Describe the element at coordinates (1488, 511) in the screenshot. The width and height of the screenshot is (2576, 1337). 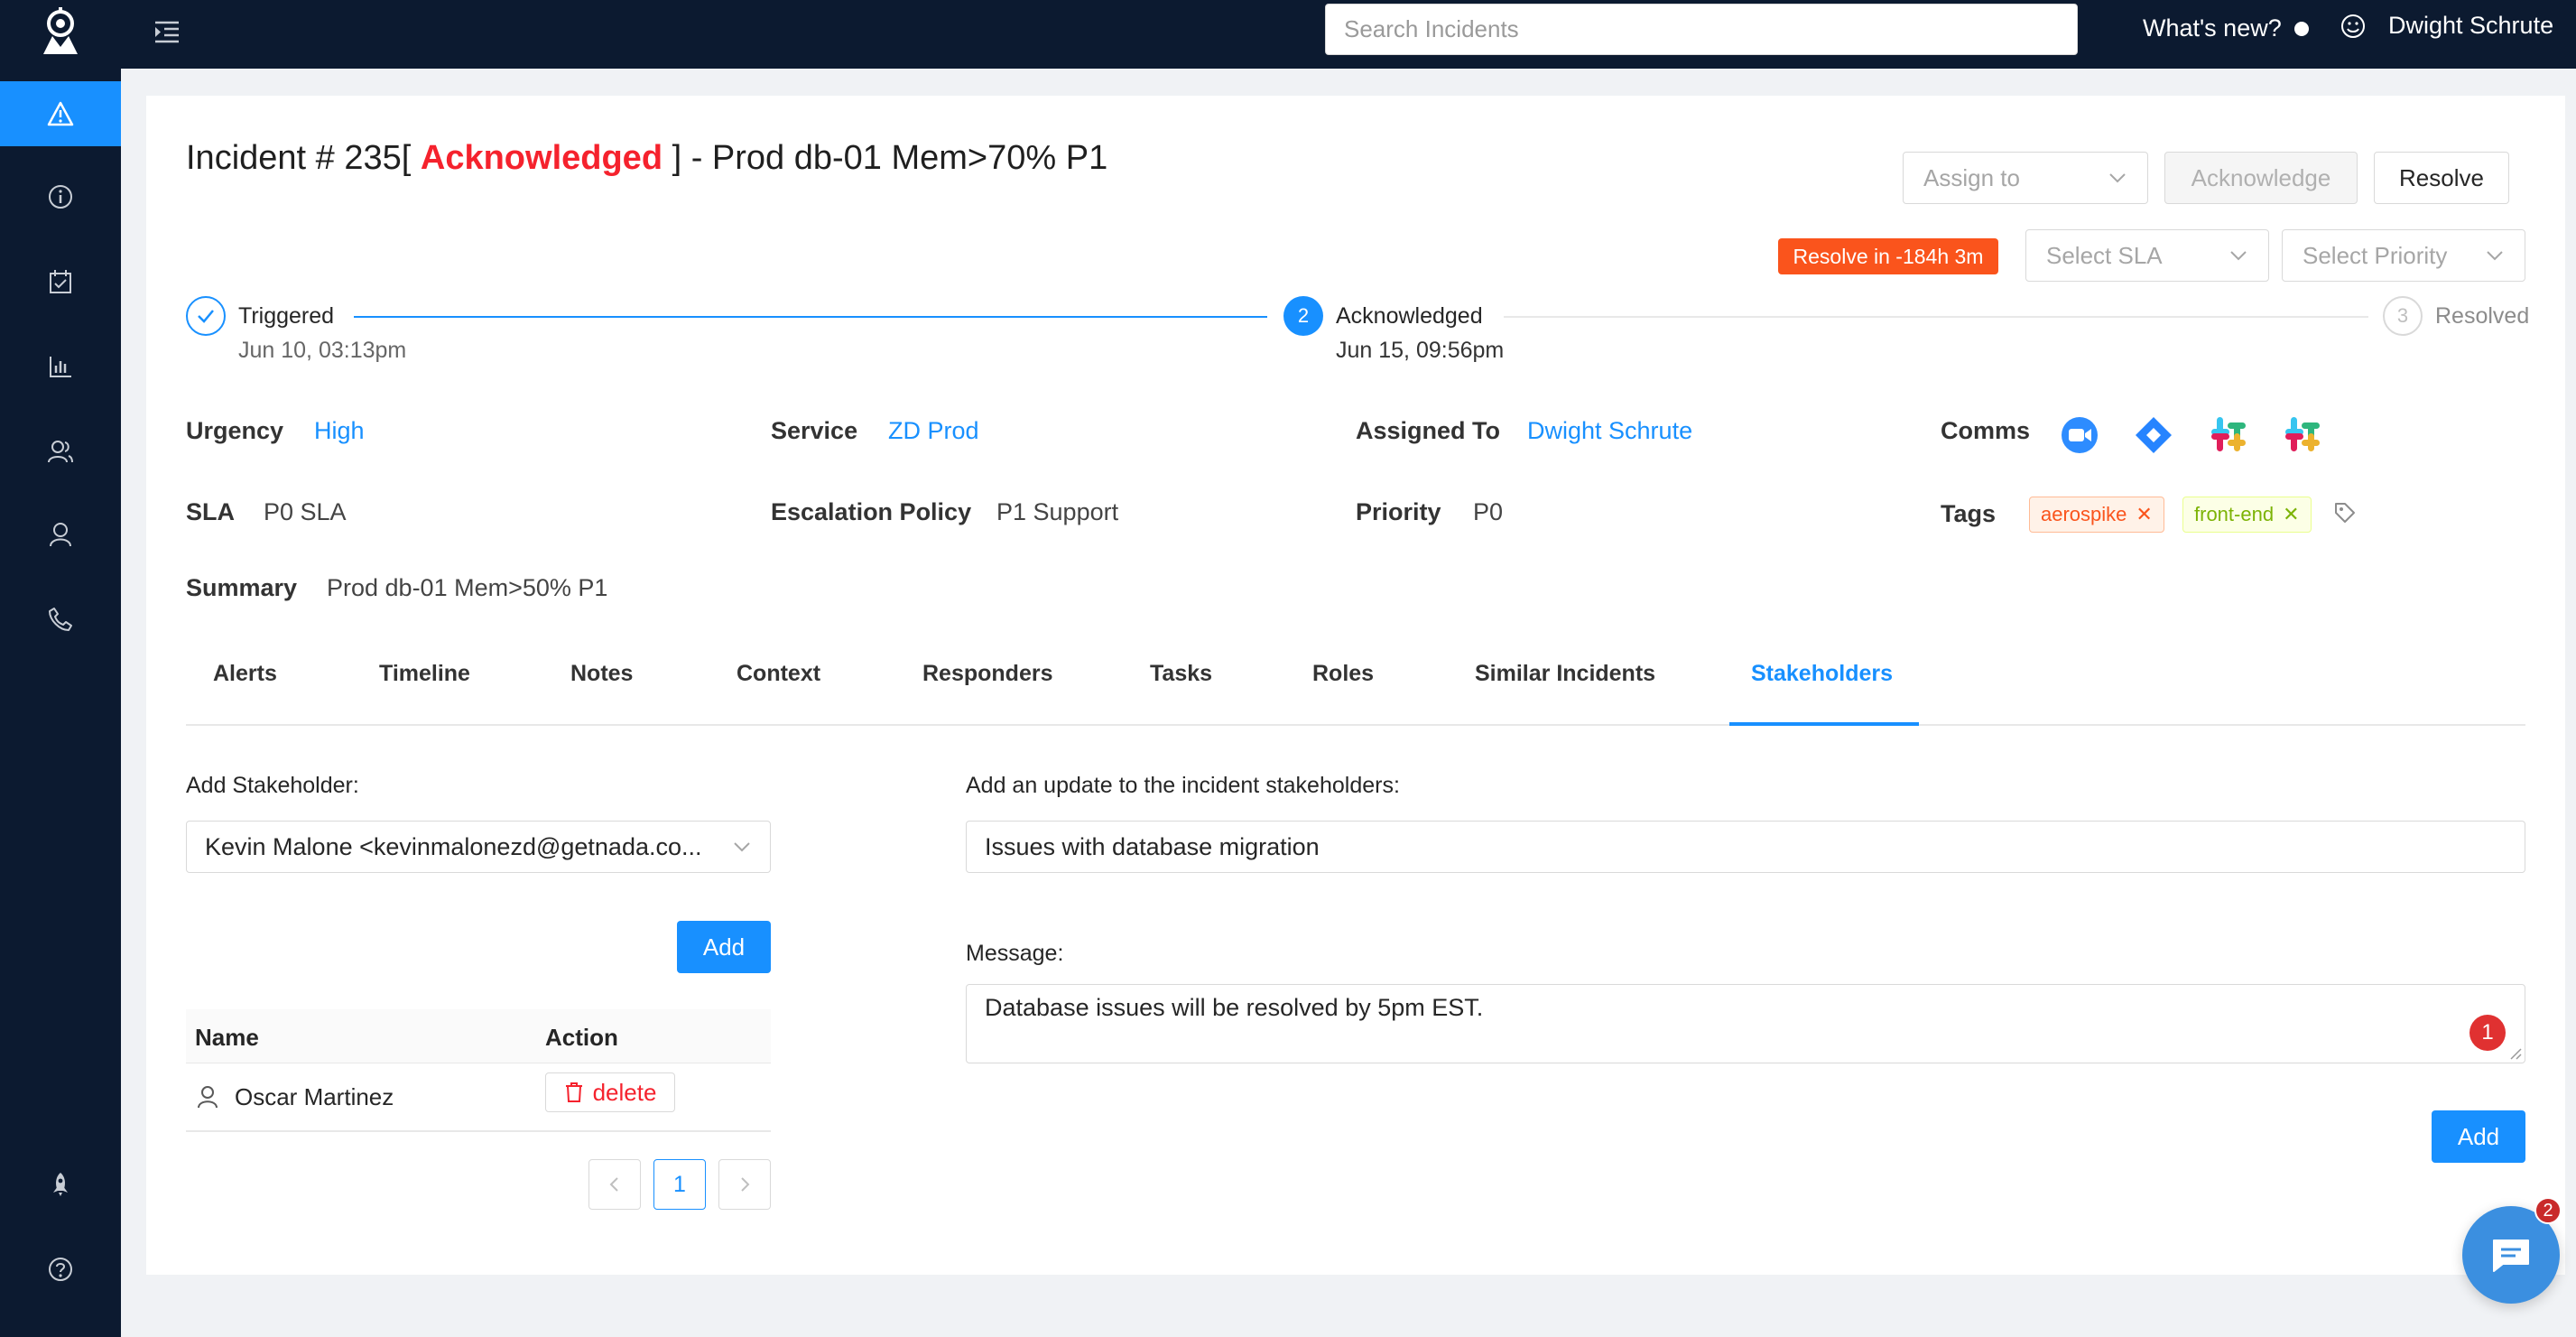
I see `priority-value: P0` at that location.